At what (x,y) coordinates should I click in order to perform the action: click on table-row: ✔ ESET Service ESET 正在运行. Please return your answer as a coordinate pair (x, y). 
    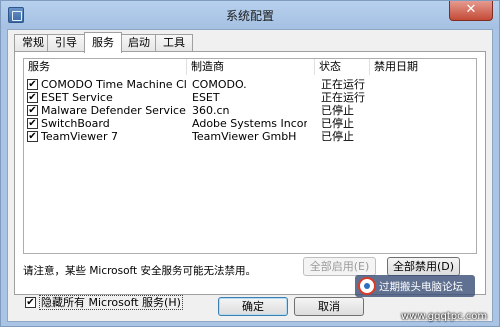
    Looking at the image, I should click on (250, 97).